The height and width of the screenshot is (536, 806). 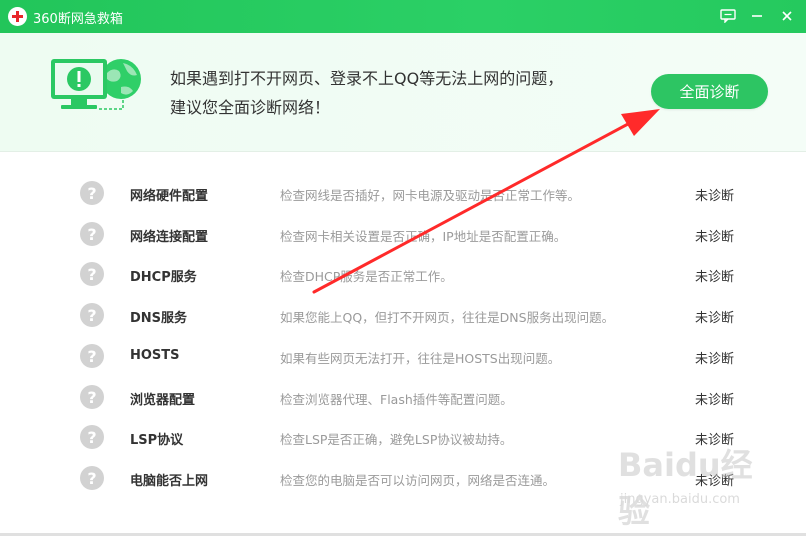 I want to click on item-name: LSP协议, so click(x=157, y=440).